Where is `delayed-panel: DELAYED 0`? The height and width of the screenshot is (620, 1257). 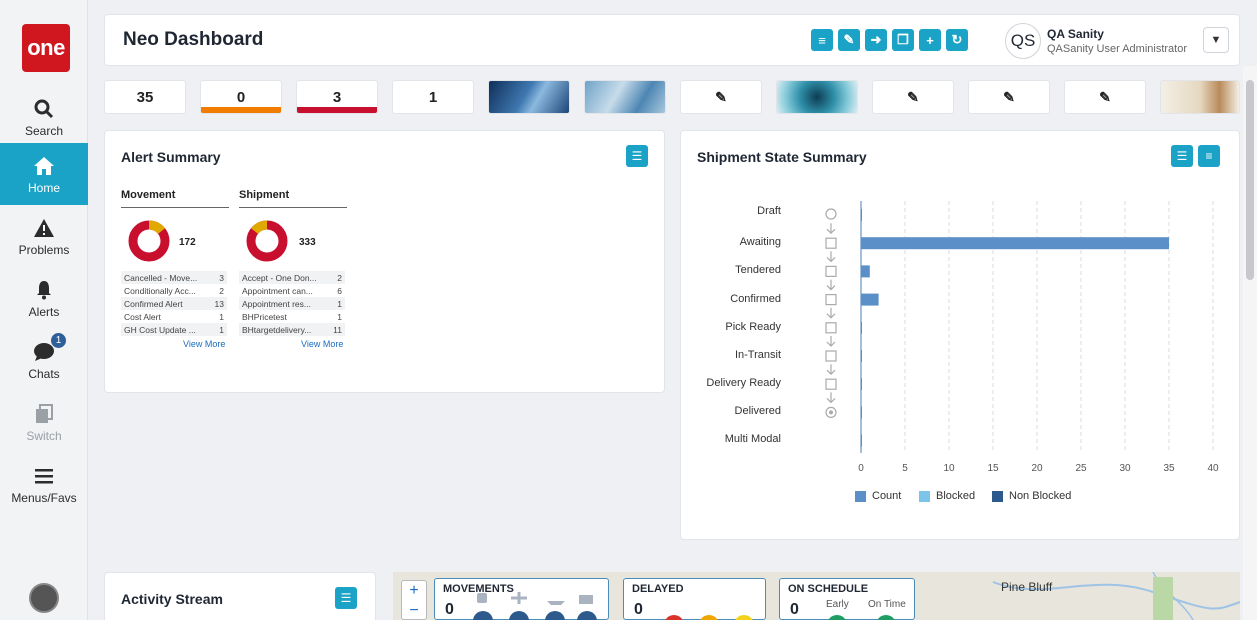 delayed-panel: DELAYED 0 is located at coordinates (694, 599).